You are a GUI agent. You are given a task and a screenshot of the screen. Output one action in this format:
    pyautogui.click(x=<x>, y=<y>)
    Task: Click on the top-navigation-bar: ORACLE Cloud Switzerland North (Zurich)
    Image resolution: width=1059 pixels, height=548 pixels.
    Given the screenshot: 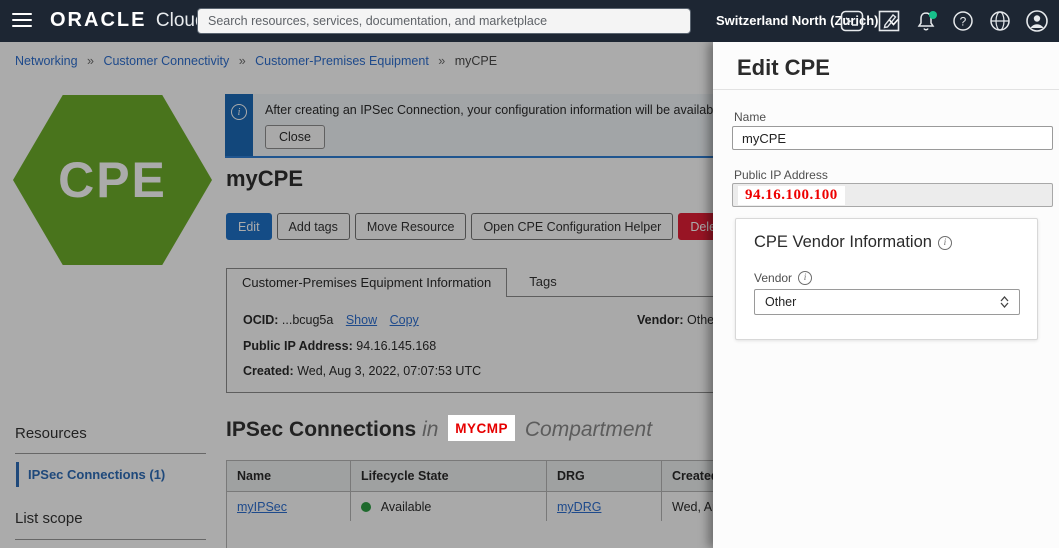 What is the action you would take?
    pyautogui.click(x=529, y=21)
    